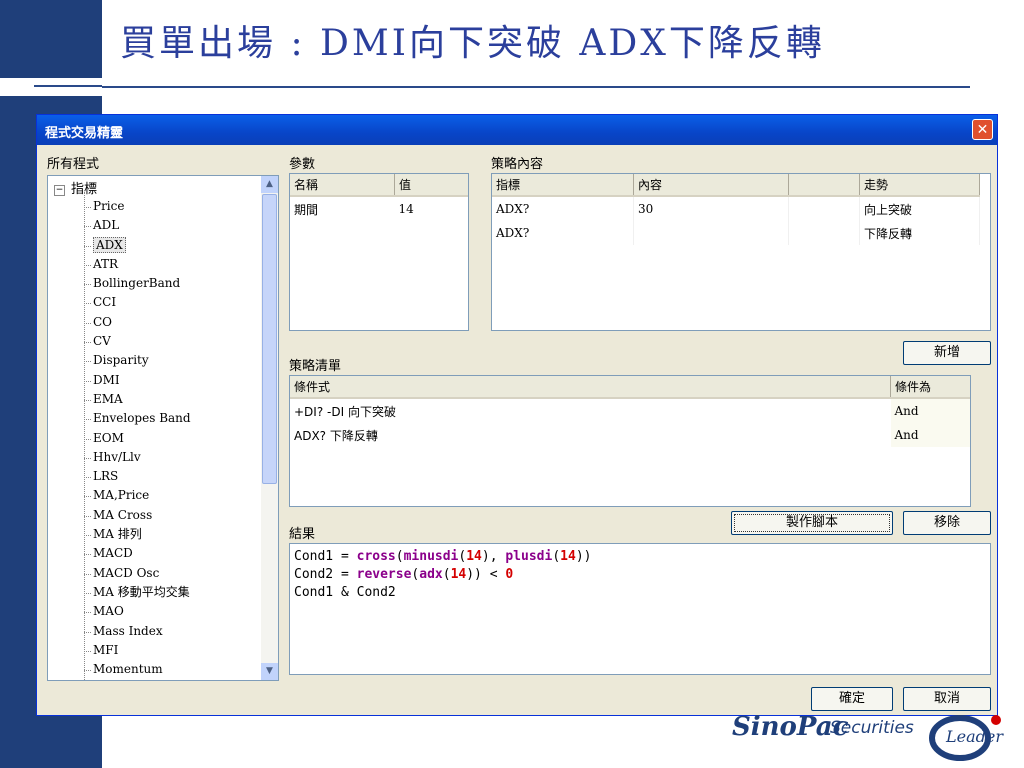 This screenshot has height=768, width=1024. What do you see at coordinates (73, 164) in the screenshot?
I see `all-programs-label: 所有程式` at bounding box center [73, 164].